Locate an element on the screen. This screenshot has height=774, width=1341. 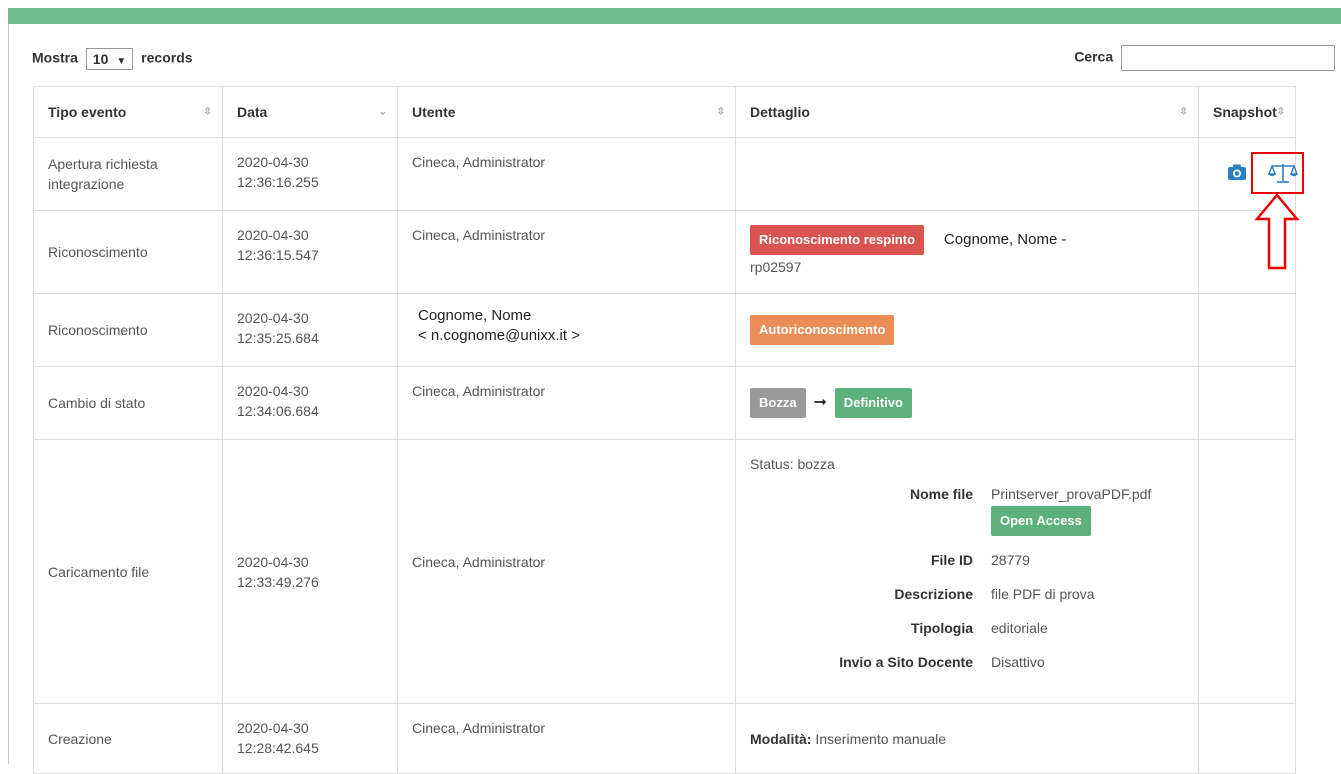
status-badge: Autoriconoscimento is located at coordinates (822, 330).